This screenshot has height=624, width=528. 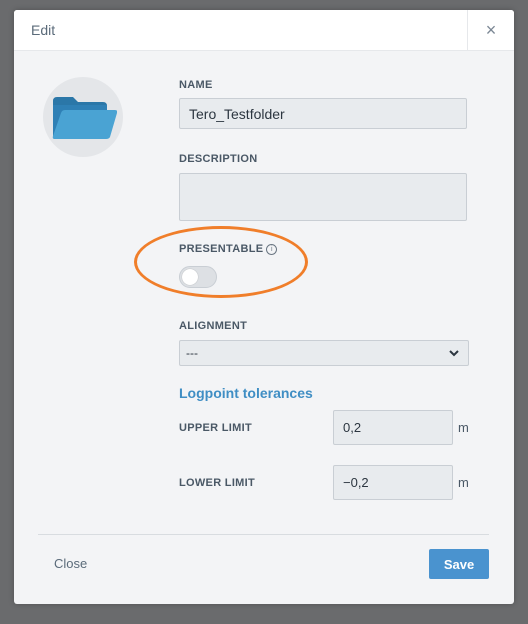 What do you see at coordinates (215, 428) in the screenshot?
I see `upper-limit-label: UPPER LIMIT` at bounding box center [215, 428].